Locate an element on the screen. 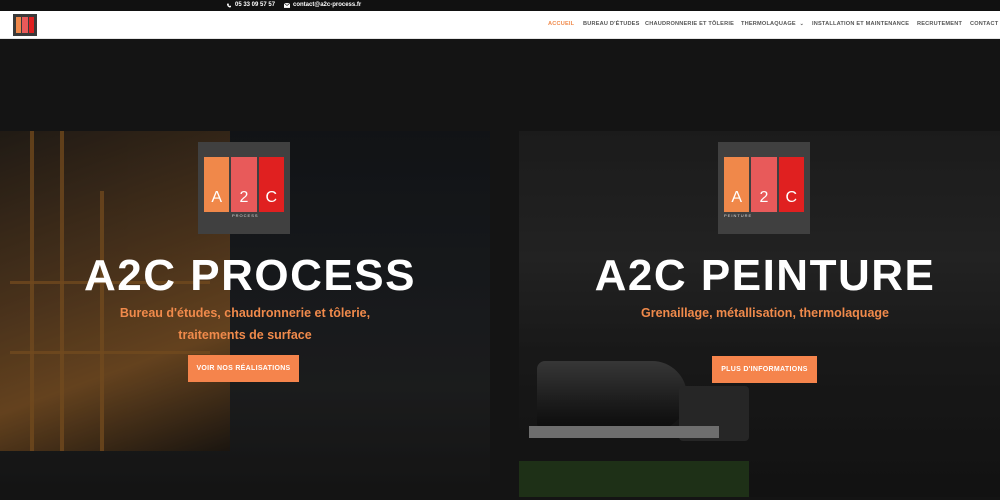 This screenshot has width=1000, height=500. informations-button: PLUS D'INFORMATIONS is located at coordinates (764, 369).